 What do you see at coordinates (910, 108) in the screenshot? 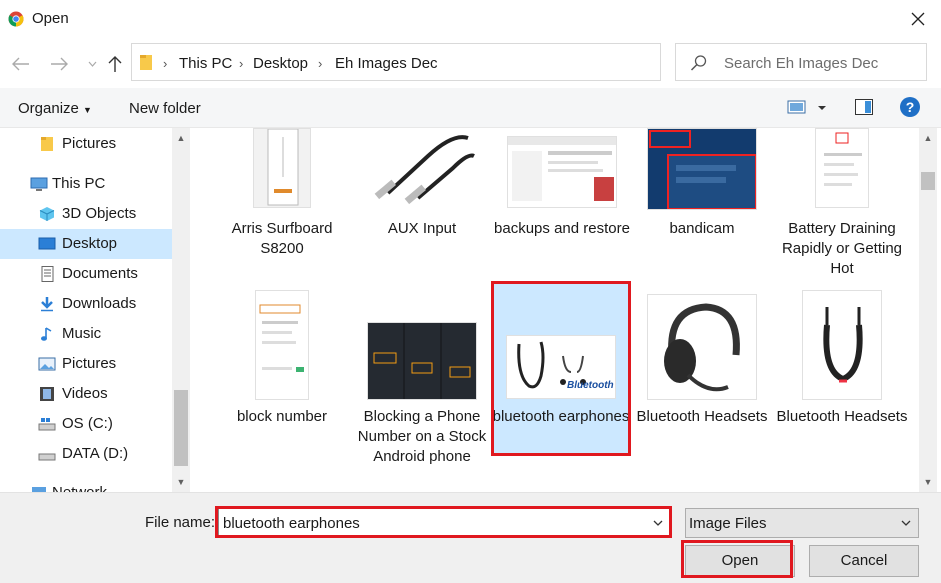
I see `help-button: ?` at bounding box center [910, 108].